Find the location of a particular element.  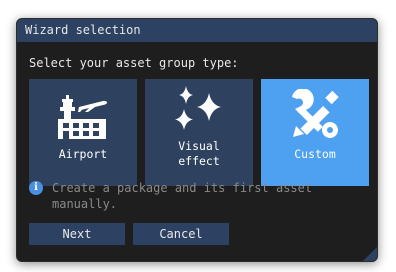

tile-custom: Custom is located at coordinates (315, 132).